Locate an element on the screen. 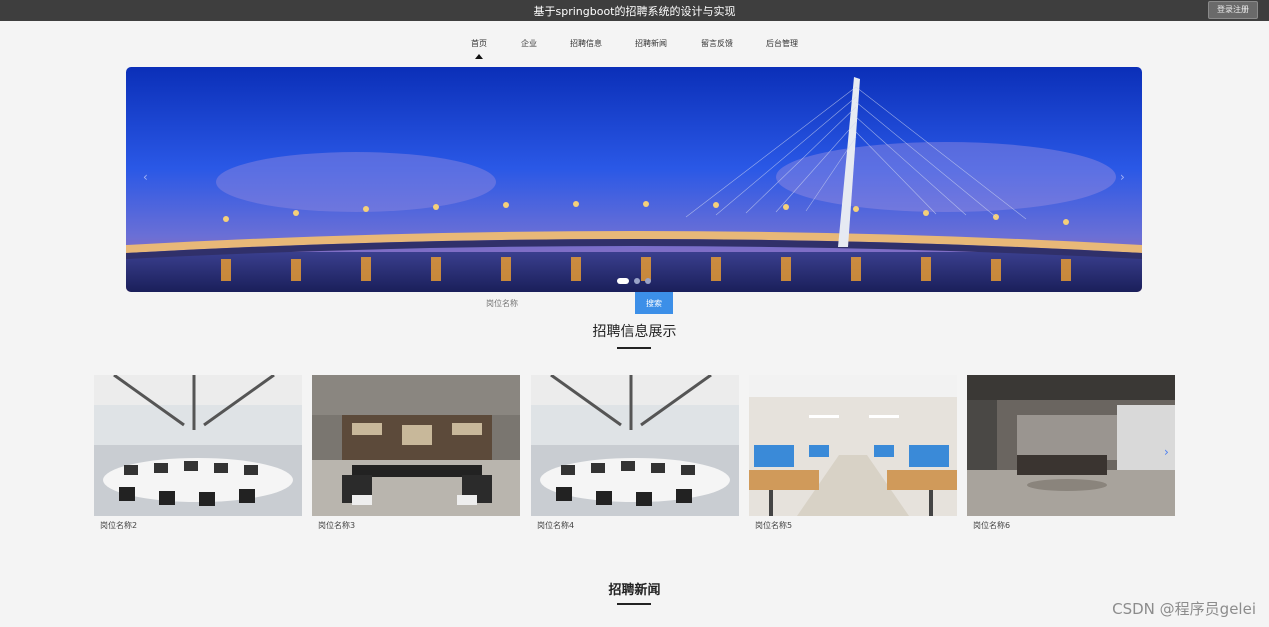 The width and height of the screenshot is (1269, 627). nav-item-feedback: 留言反馈 is located at coordinates (717, 43).